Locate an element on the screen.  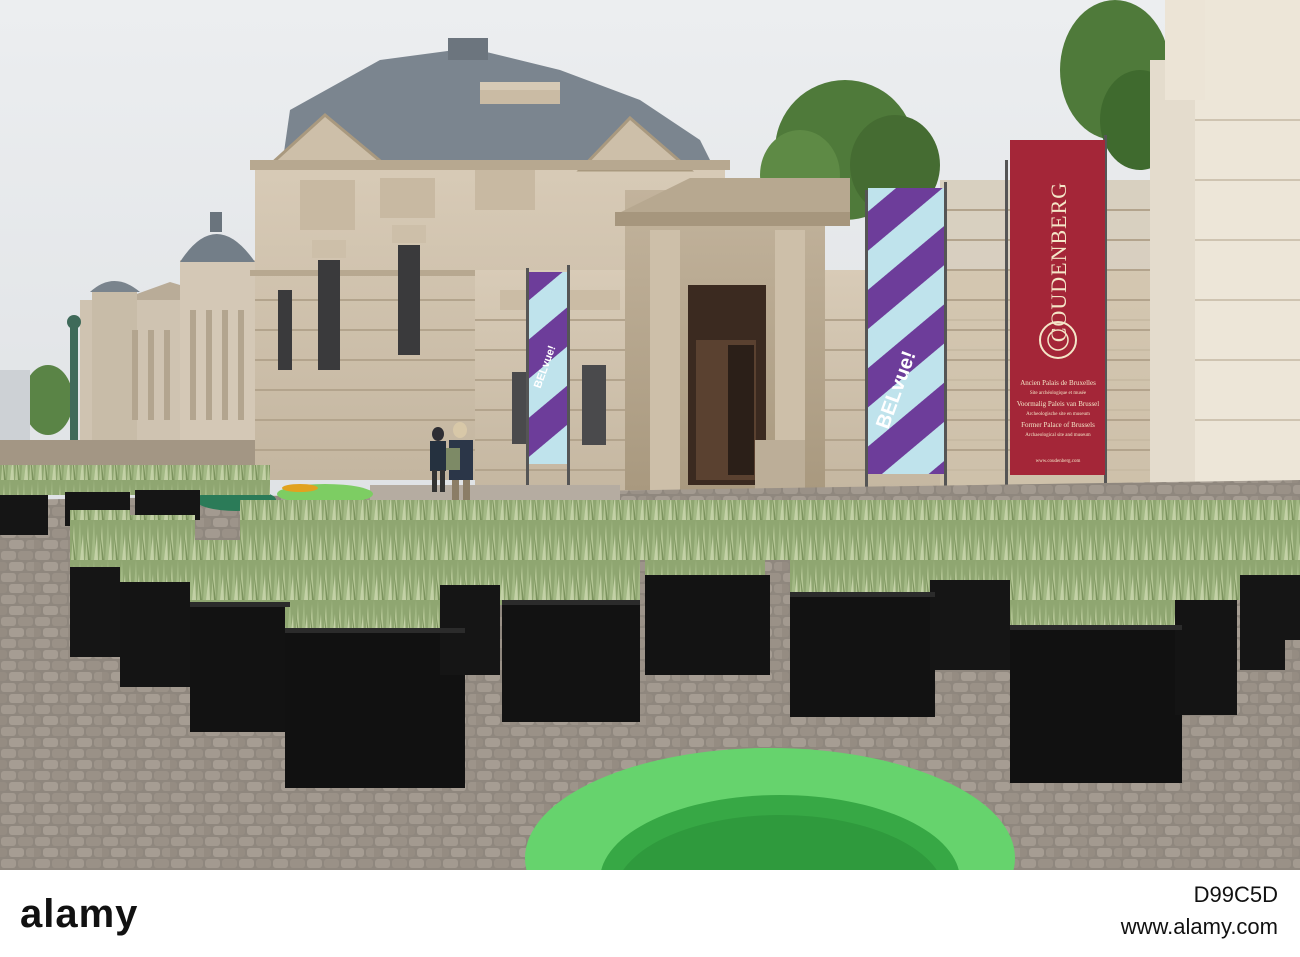
stock-watermark-bar: alamy D99C5D www.alamy.com is located at coordinates (650, 913).